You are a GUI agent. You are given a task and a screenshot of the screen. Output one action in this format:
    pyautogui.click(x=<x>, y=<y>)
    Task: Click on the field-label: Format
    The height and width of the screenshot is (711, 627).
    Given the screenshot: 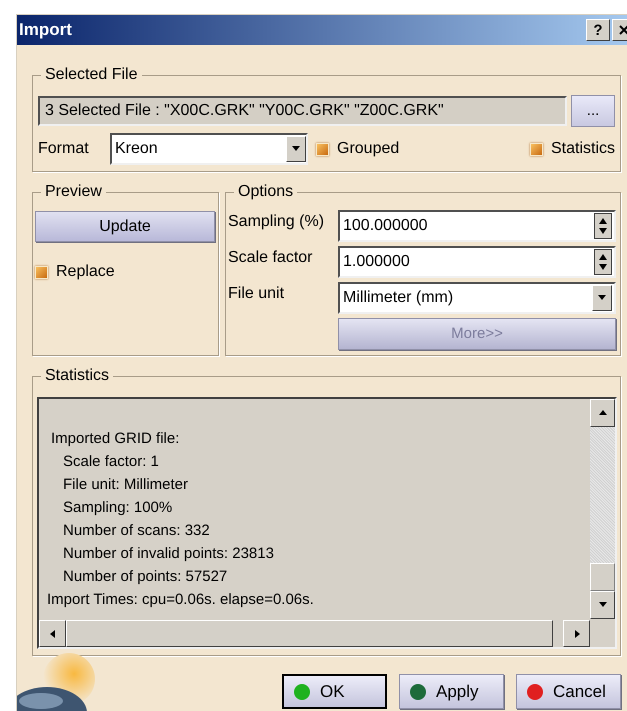 What is the action you would take?
    pyautogui.click(x=64, y=149)
    